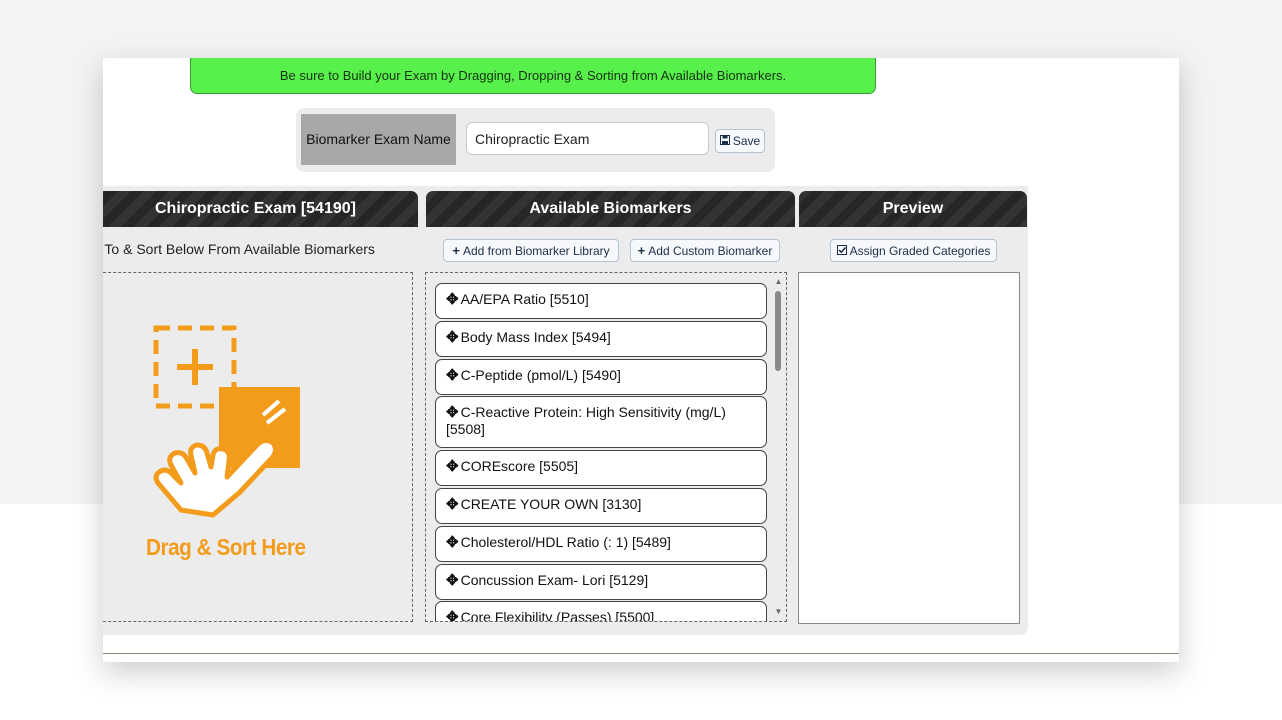  I want to click on save-label: Save, so click(746, 141).